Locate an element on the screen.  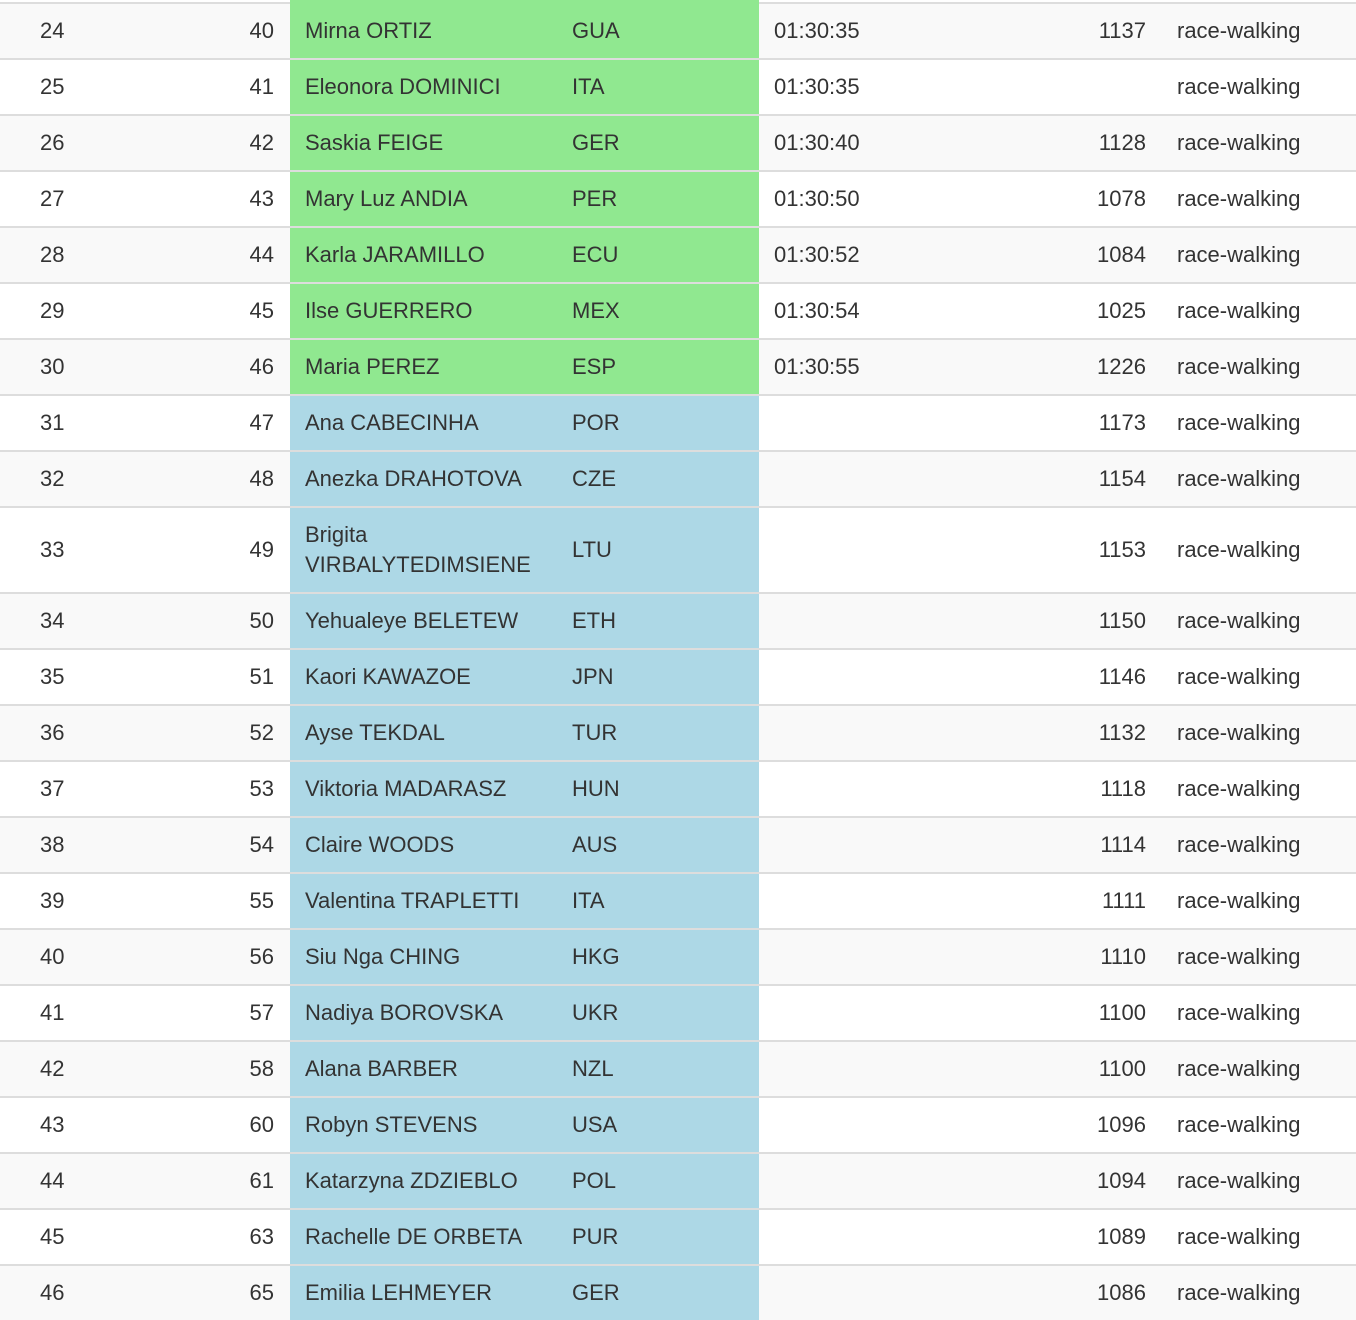
athlete-name-cell: Valentina TRAPLETTI is located at coordinates (424, 901).